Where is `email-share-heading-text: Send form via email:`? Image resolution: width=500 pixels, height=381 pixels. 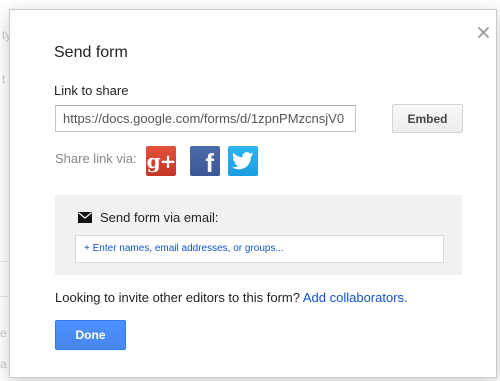
email-share-heading-text: Send form via email: is located at coordinates (159, 217).